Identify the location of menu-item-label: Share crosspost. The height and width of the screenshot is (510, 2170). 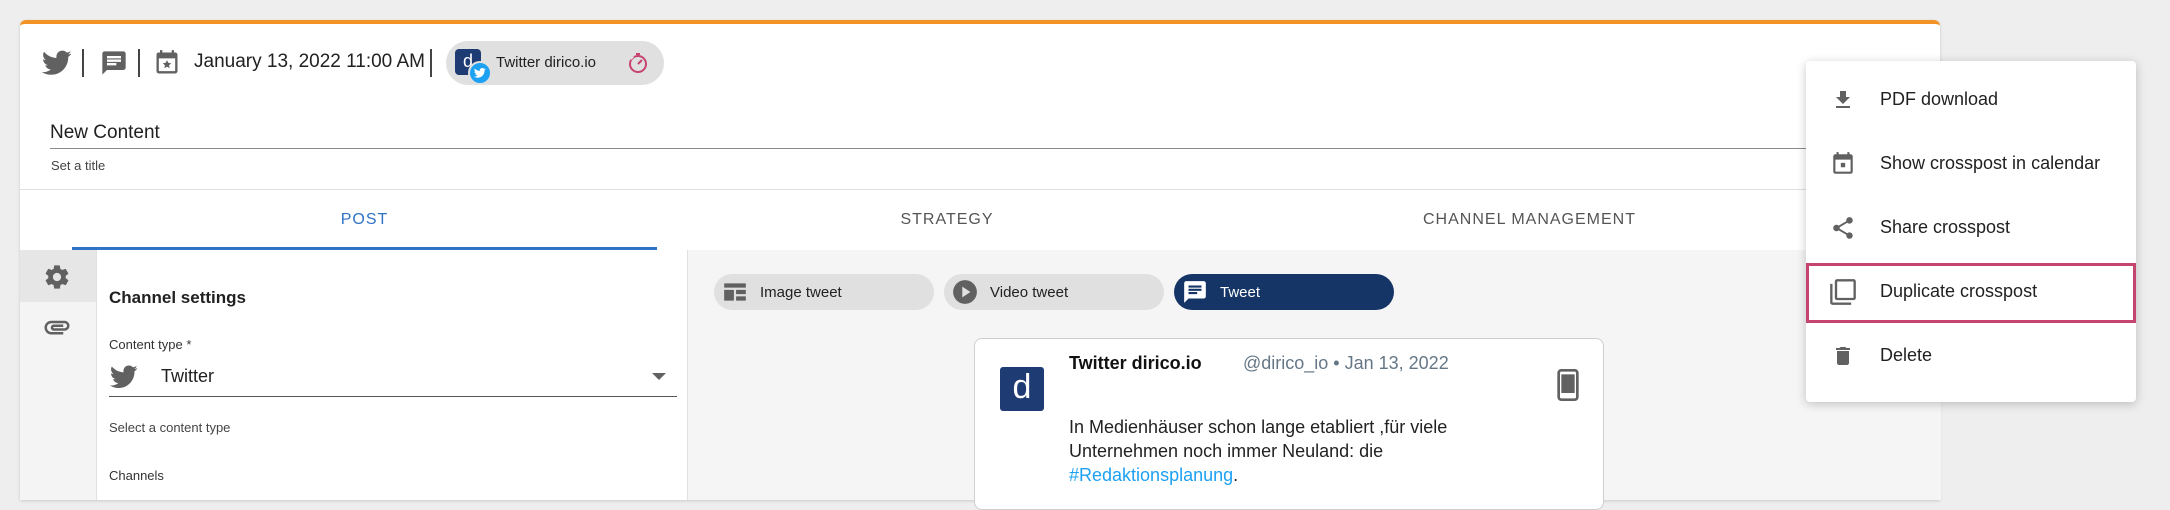
(1945, 227).